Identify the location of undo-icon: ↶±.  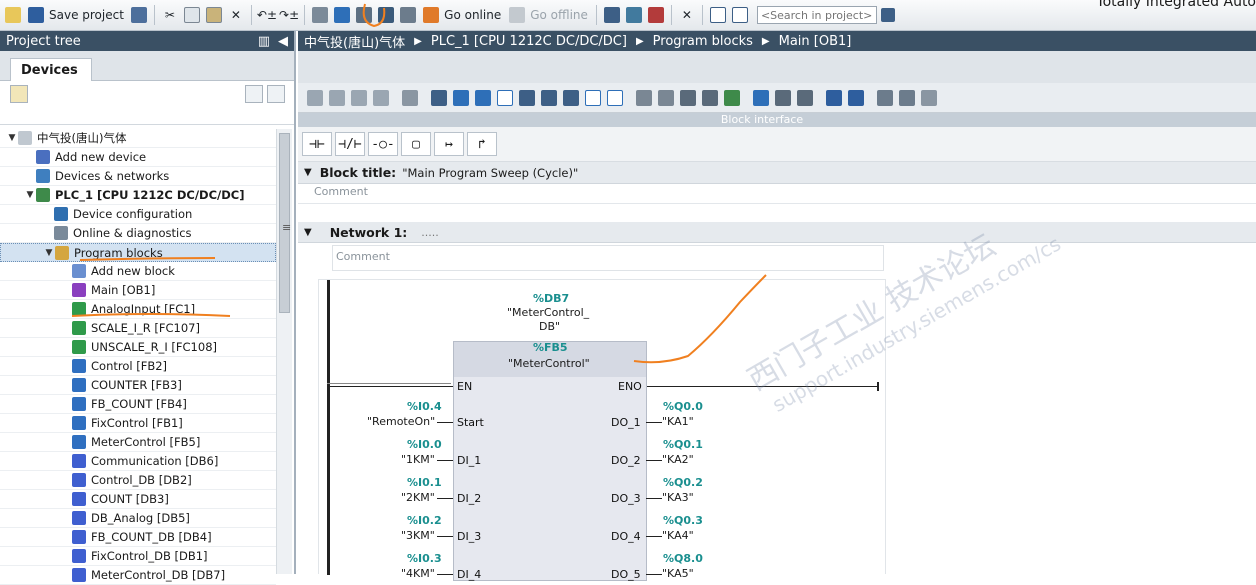
(267, 15).